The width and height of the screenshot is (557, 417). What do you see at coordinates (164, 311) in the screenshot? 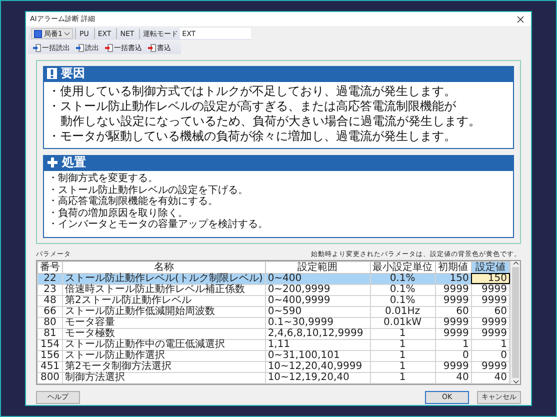
I see `table-cell: ストール防止動作低減開始周波数` at bounding box center [164, 311].